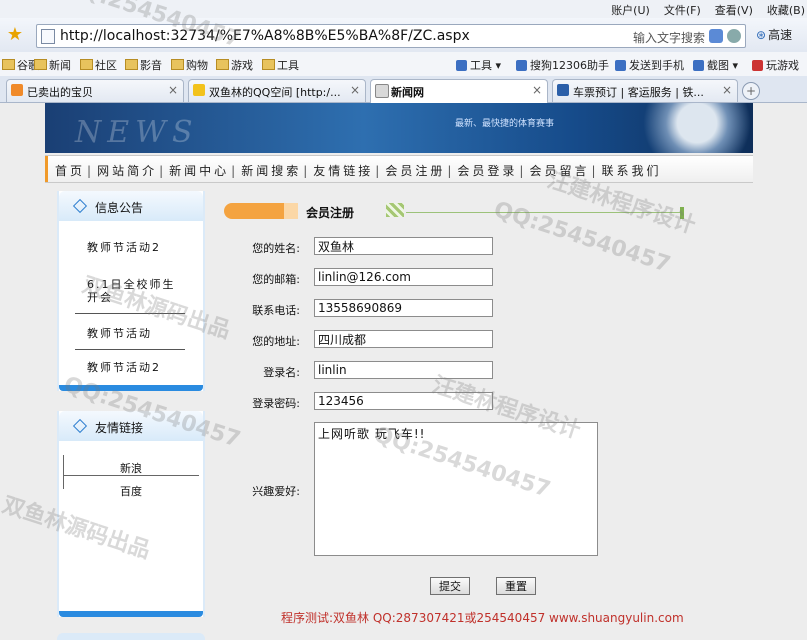 This screenshot has width=807, height=640. Describe the element at coordinates (645, 90) in the screenshot. I see `tab-train-tickets: 车票预订 | 客运服务 | 铁... ×` at that location.